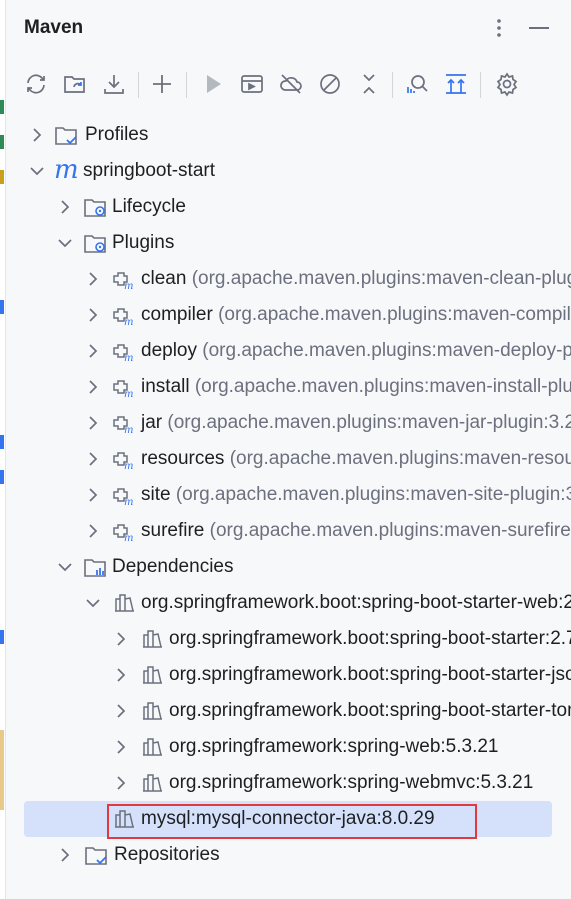 Image resolution: width=571 pixels, height=899 pixels. What do you see at coordinates (507, 84) in the screenshot?
I see `settings-icon` at bounding box center [507, 84].